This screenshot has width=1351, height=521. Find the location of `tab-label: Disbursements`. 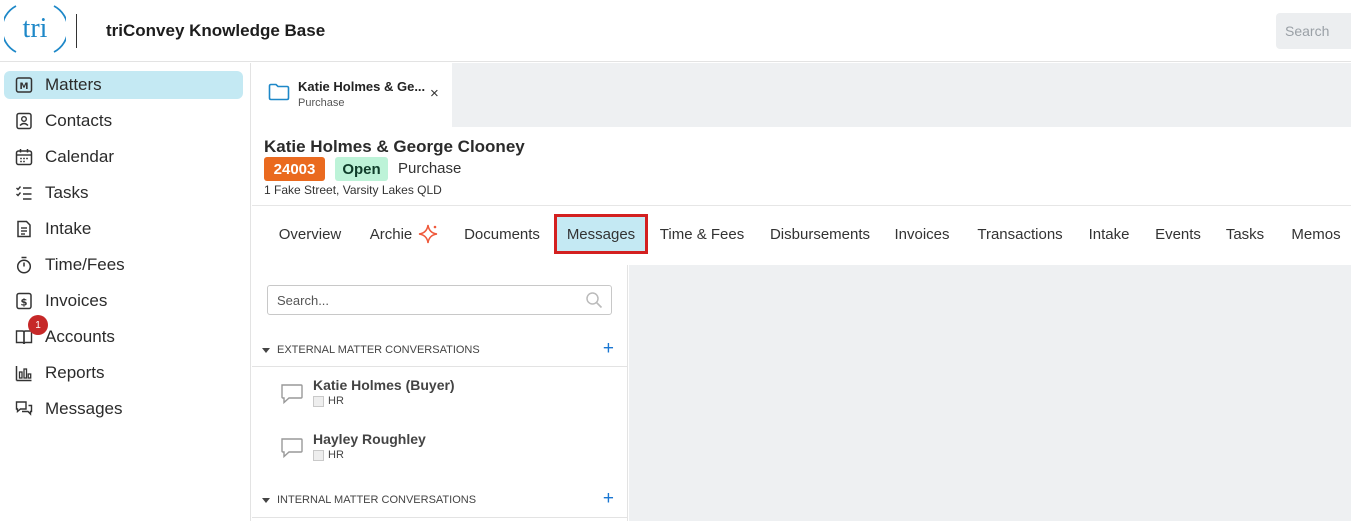

tab-label: Disbursements is located at coordinates (820, 234).